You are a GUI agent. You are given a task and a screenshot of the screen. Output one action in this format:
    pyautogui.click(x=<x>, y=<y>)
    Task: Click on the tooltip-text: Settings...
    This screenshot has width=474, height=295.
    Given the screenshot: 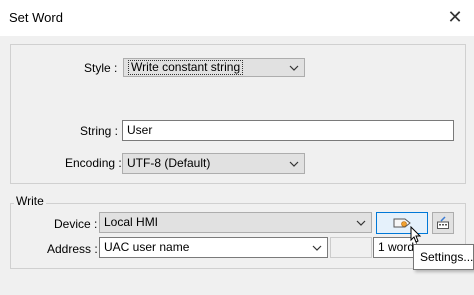 What is the action you would take?
    pyautogui.click(x=447, y=257)
    